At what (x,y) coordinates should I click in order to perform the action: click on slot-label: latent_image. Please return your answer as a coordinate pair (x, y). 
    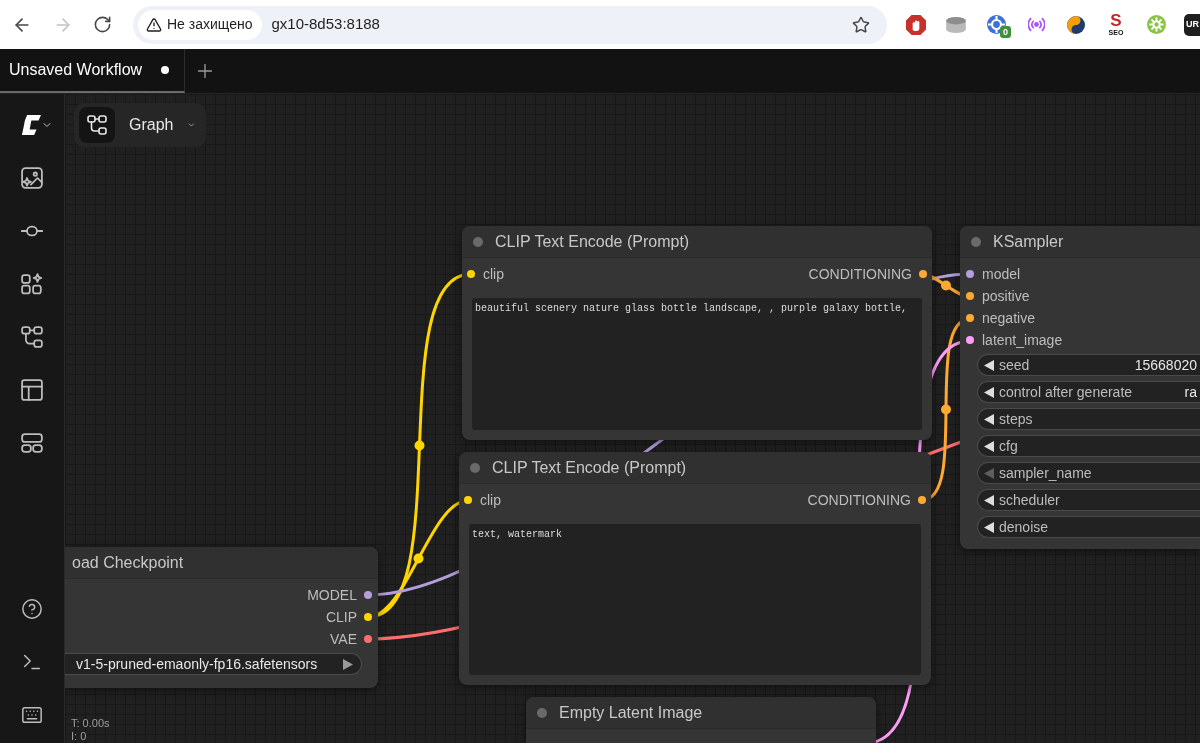
    Looking at the image, I should click on (1022, 340).